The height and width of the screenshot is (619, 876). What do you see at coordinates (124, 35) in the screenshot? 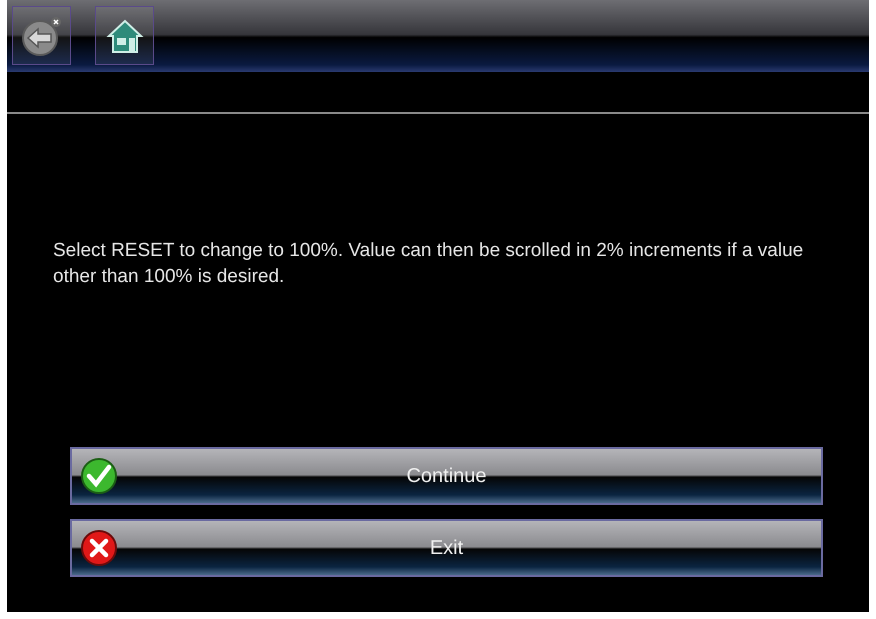
I see `home-button` at bounding box center [124, 35].